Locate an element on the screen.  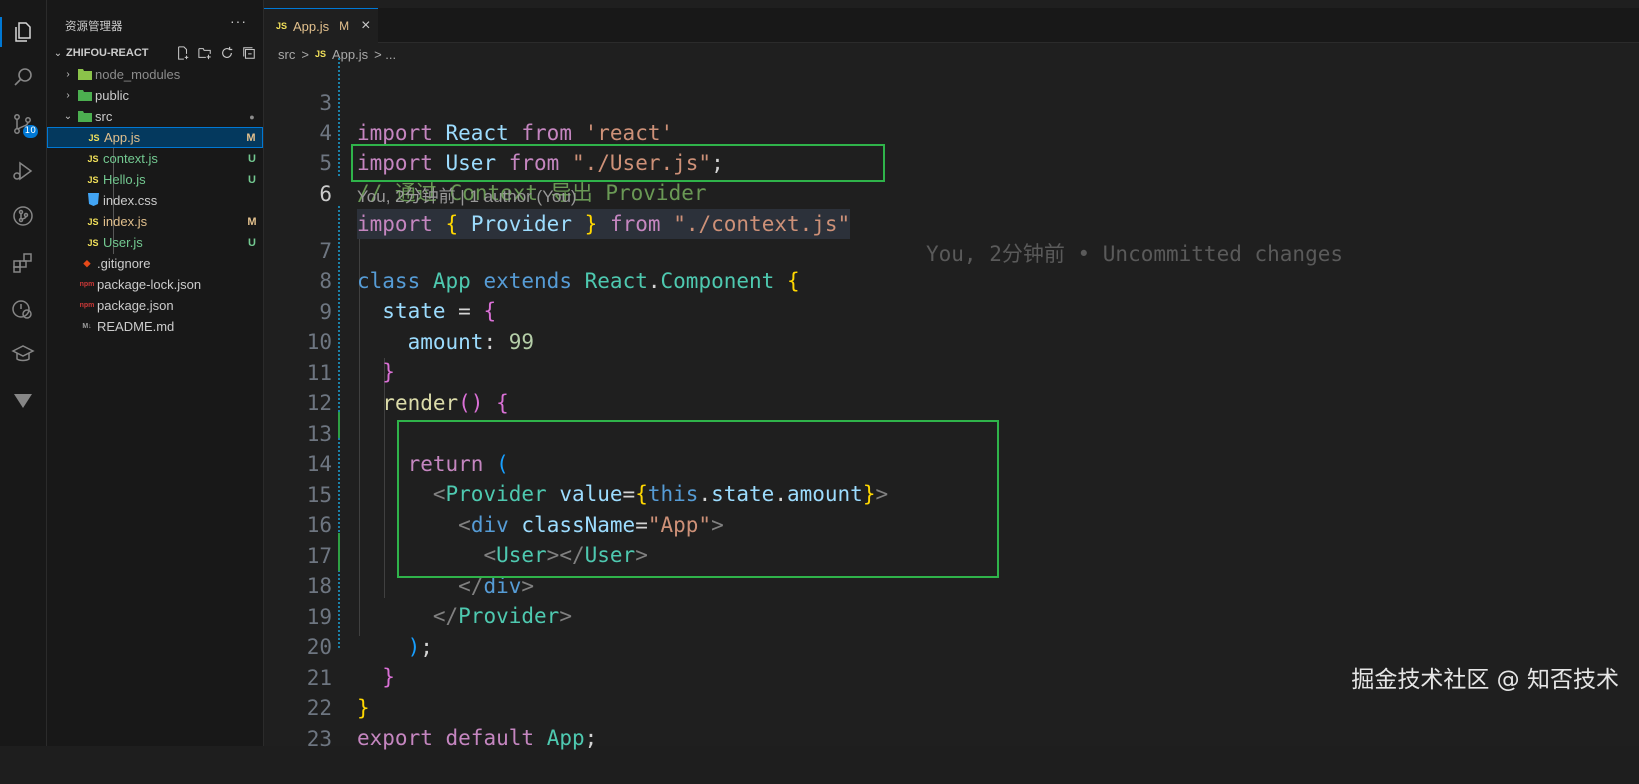
tree-item-app-js: JS App.js M is located at coordinates (155, 137).